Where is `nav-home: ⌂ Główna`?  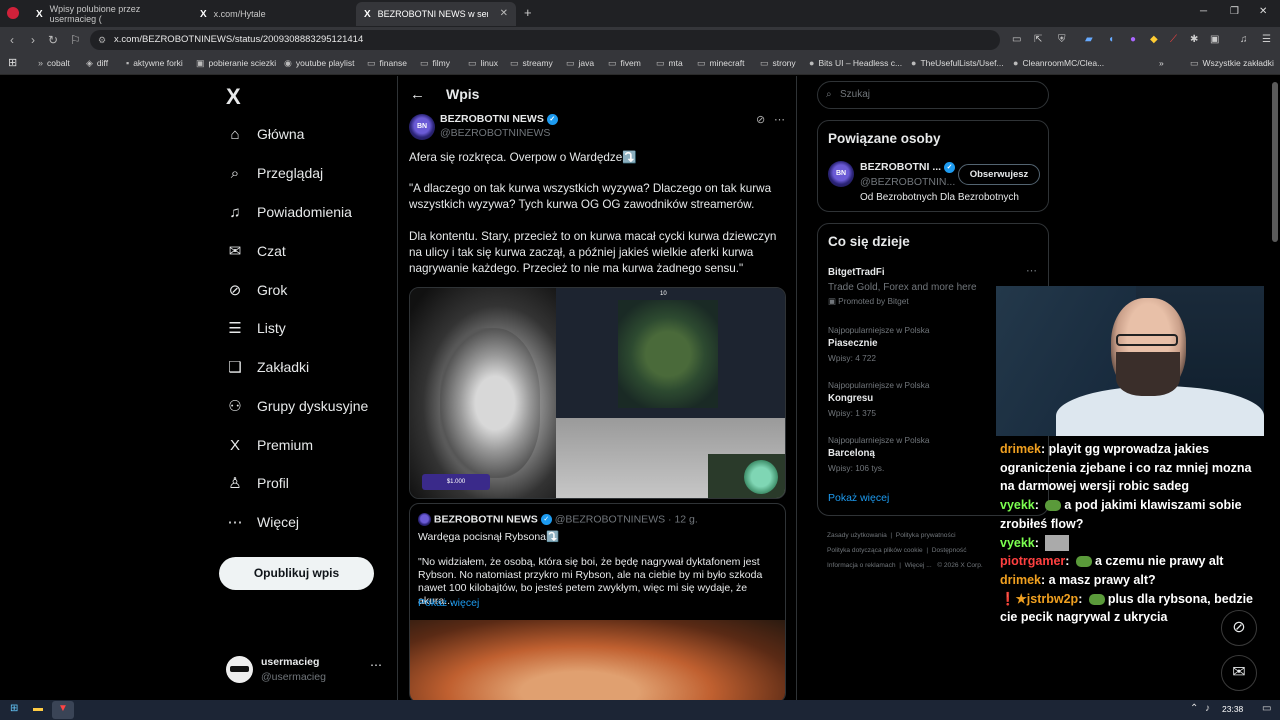
nav-home: ⌂ Główna is located at coordinates (265, 134).